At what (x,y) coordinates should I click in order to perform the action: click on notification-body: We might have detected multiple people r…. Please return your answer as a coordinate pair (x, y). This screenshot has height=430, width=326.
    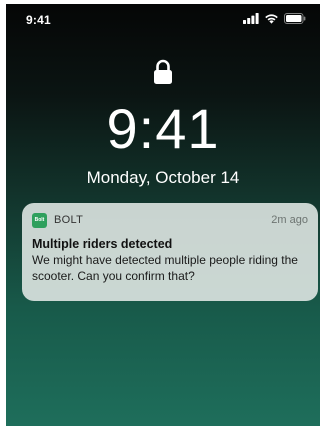
    Looking at the image, I should click on (165, 268).